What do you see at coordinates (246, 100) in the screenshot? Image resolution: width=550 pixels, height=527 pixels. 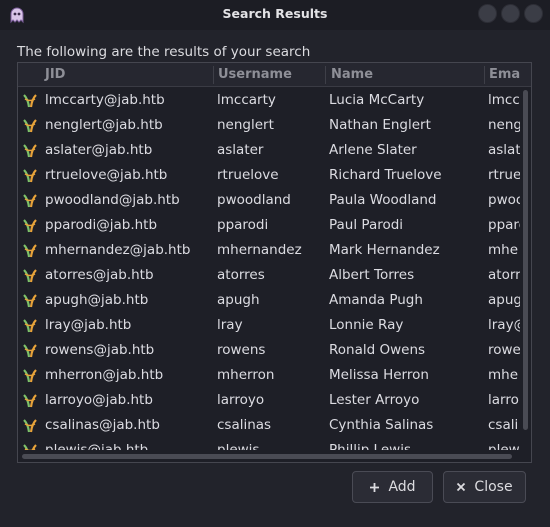 I see `username-cell: lmccarty` at bounding box center [246, 100].